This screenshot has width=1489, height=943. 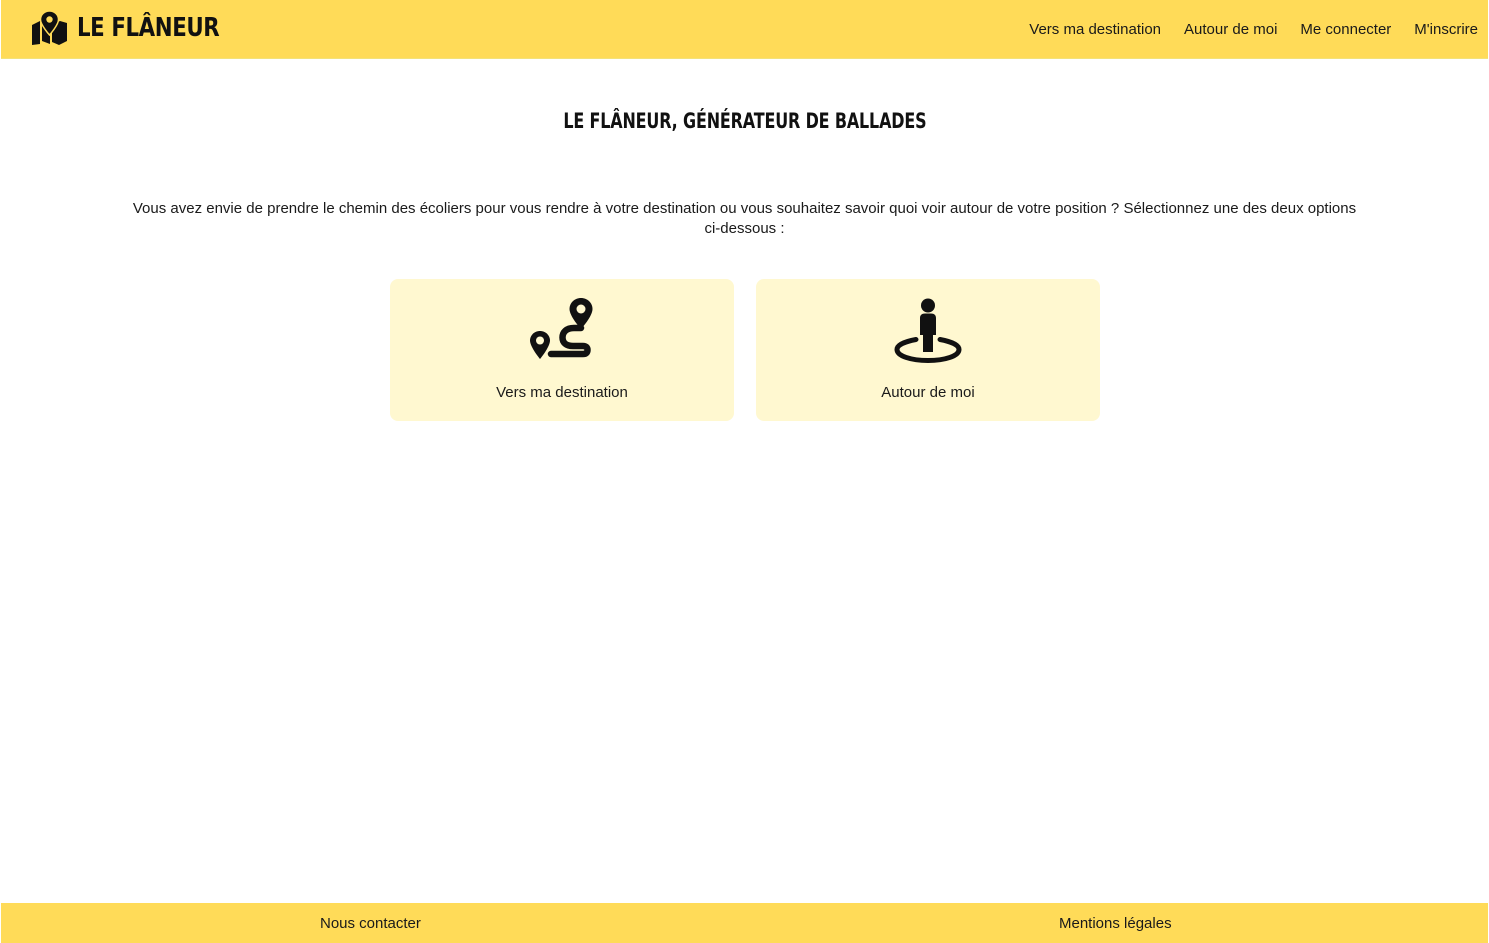 I want to click on nav-around-me: Autour de moi, so click(x=1230, y=30).